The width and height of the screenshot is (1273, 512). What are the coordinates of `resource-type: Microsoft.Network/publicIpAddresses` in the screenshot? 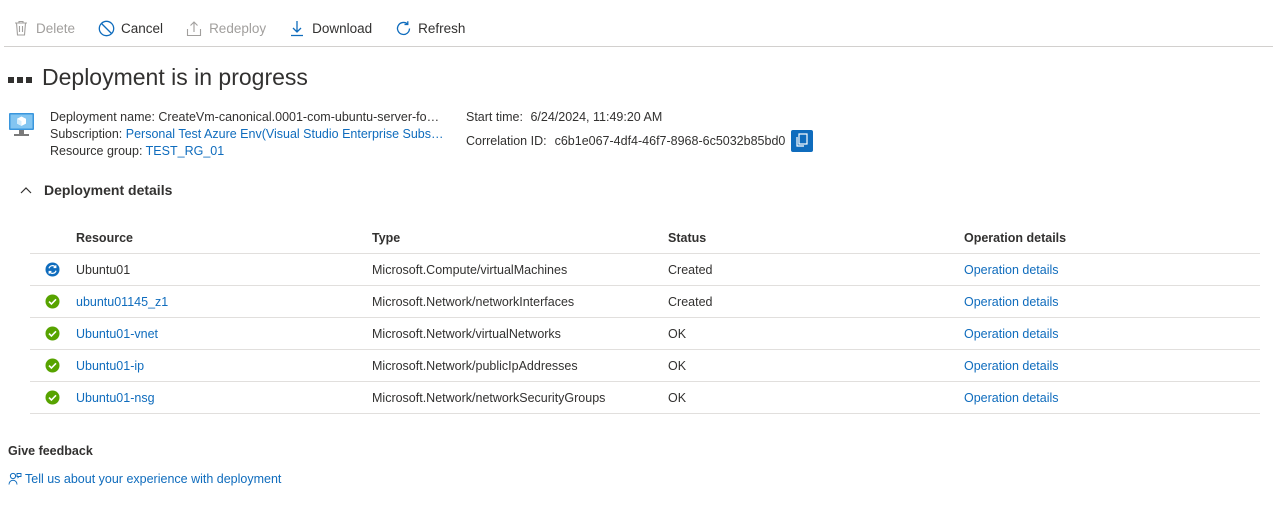 It's located at (475, 365).